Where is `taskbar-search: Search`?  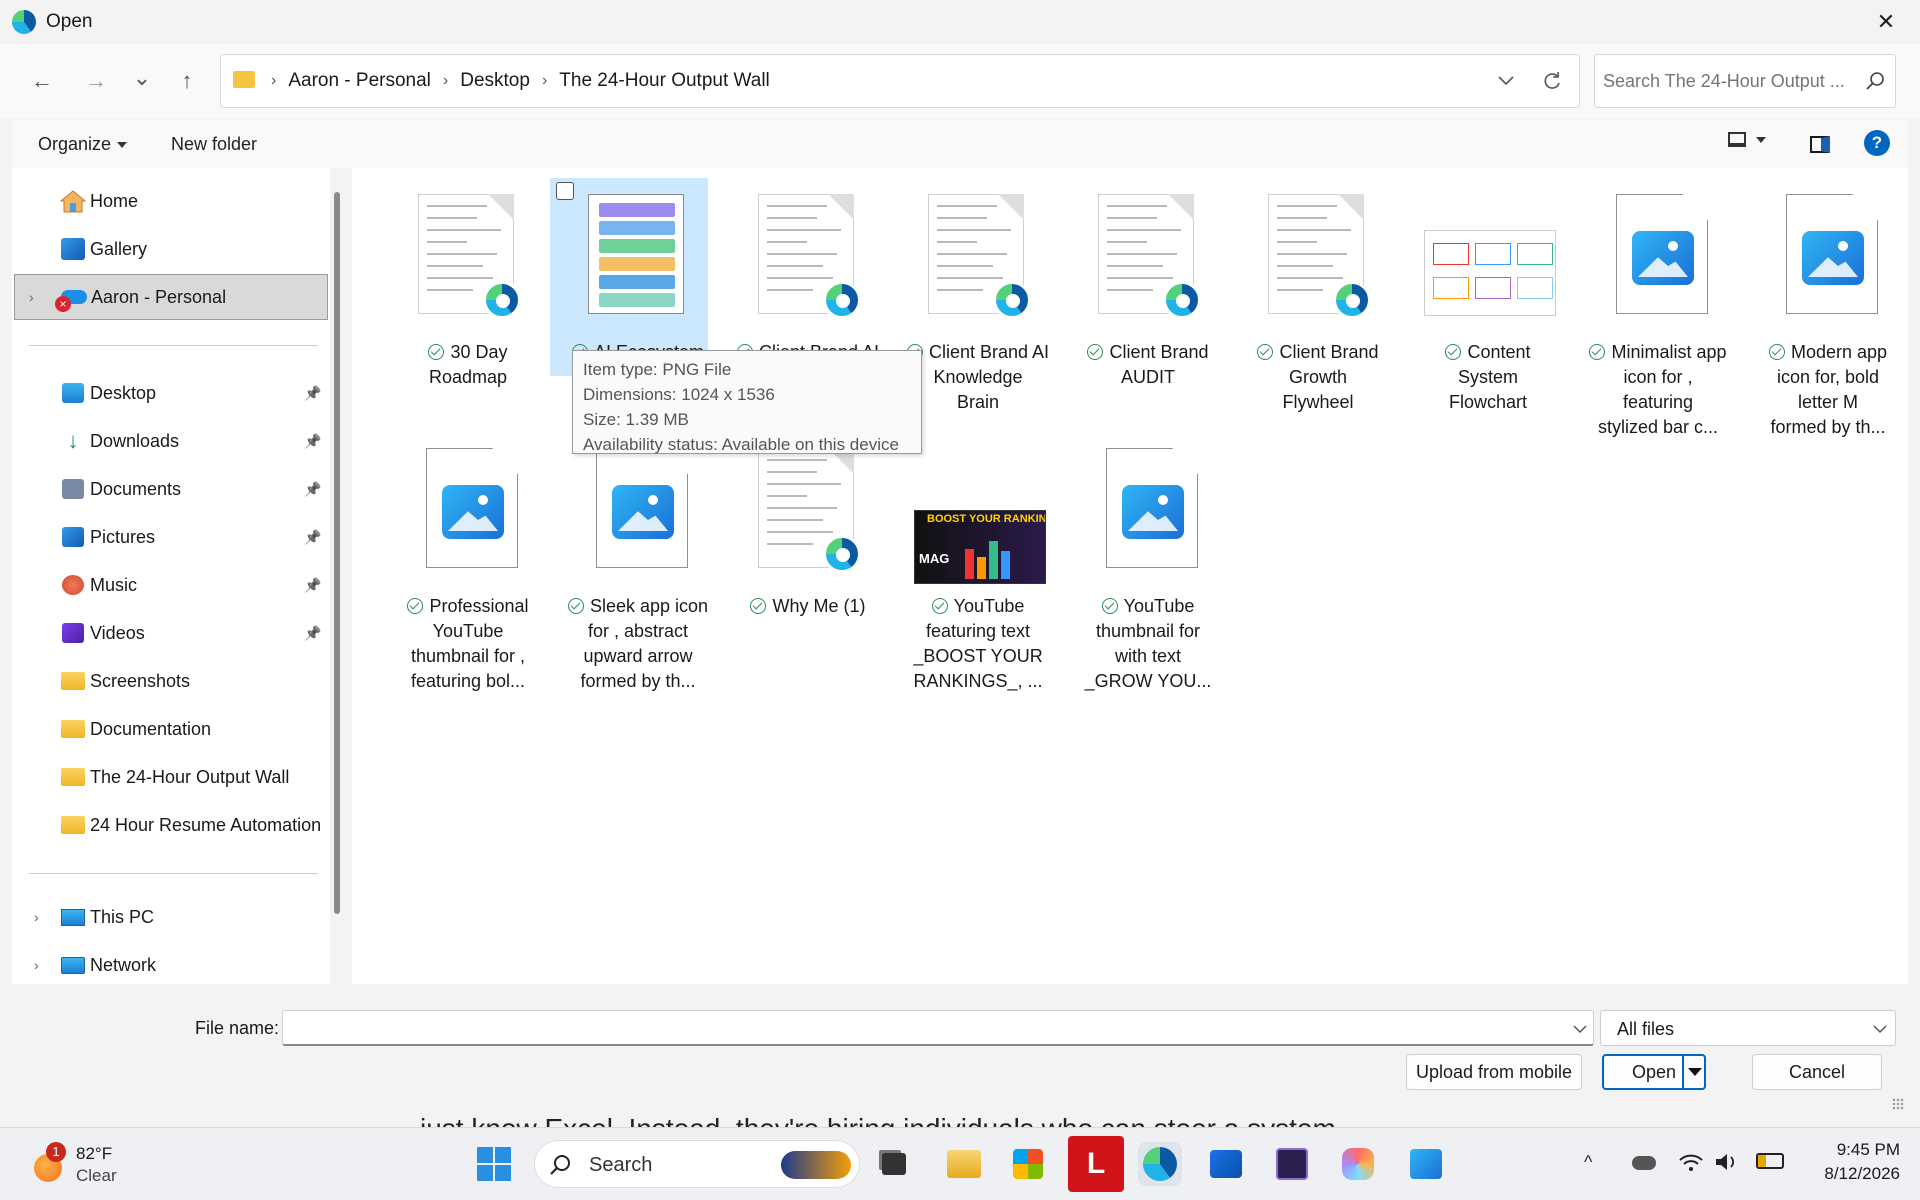 taskbar-search: Search is located at coordinates (697, 1164).